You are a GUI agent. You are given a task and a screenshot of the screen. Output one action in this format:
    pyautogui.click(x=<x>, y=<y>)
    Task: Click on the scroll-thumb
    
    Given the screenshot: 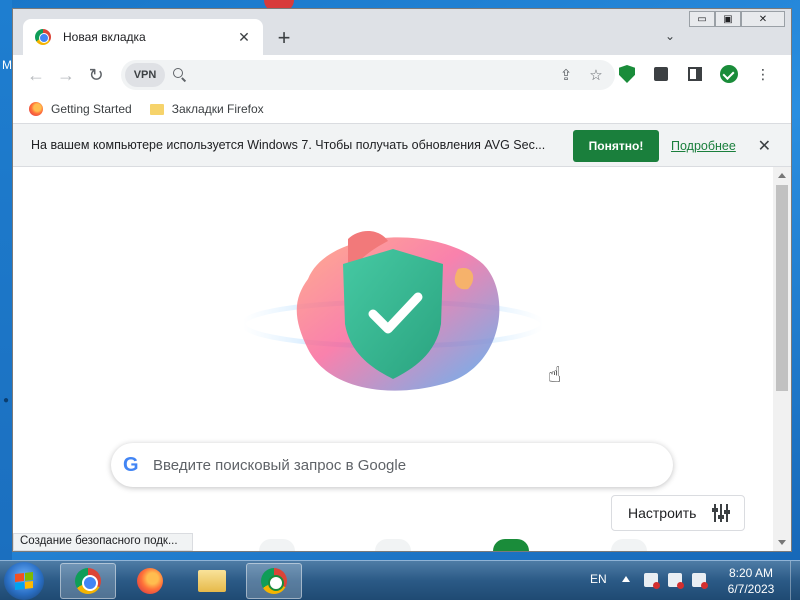 What is the action you would take?
    pyautogui.click(x=782, y=288)
    